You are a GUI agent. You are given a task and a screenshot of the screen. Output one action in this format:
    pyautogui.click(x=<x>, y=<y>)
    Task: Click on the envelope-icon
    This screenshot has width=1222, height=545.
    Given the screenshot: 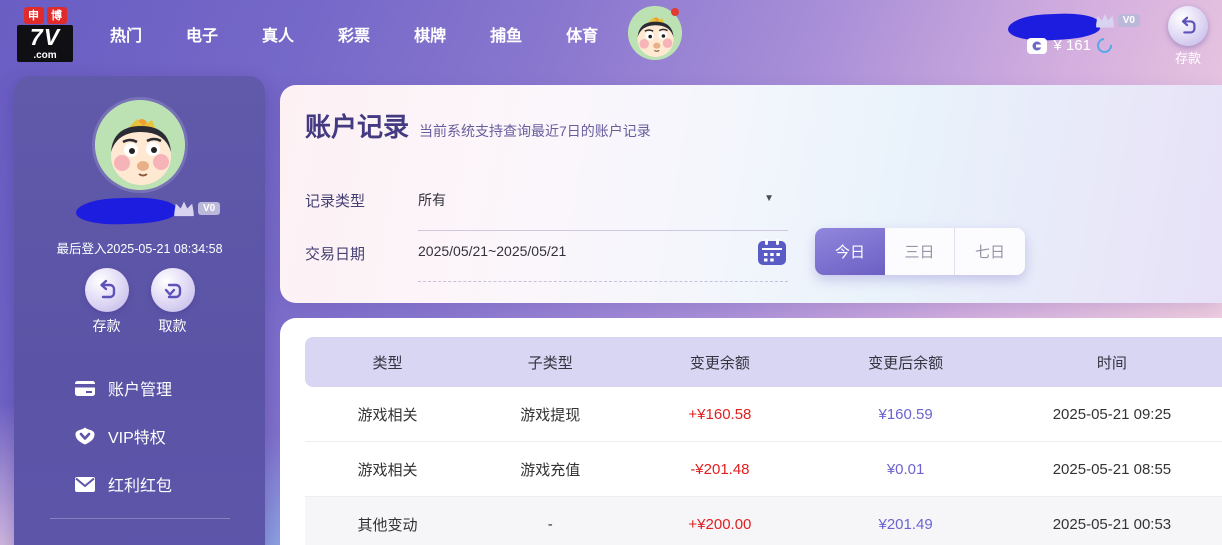 What is the action you would take?
    pyautogui.click(x=85, y=484)
    